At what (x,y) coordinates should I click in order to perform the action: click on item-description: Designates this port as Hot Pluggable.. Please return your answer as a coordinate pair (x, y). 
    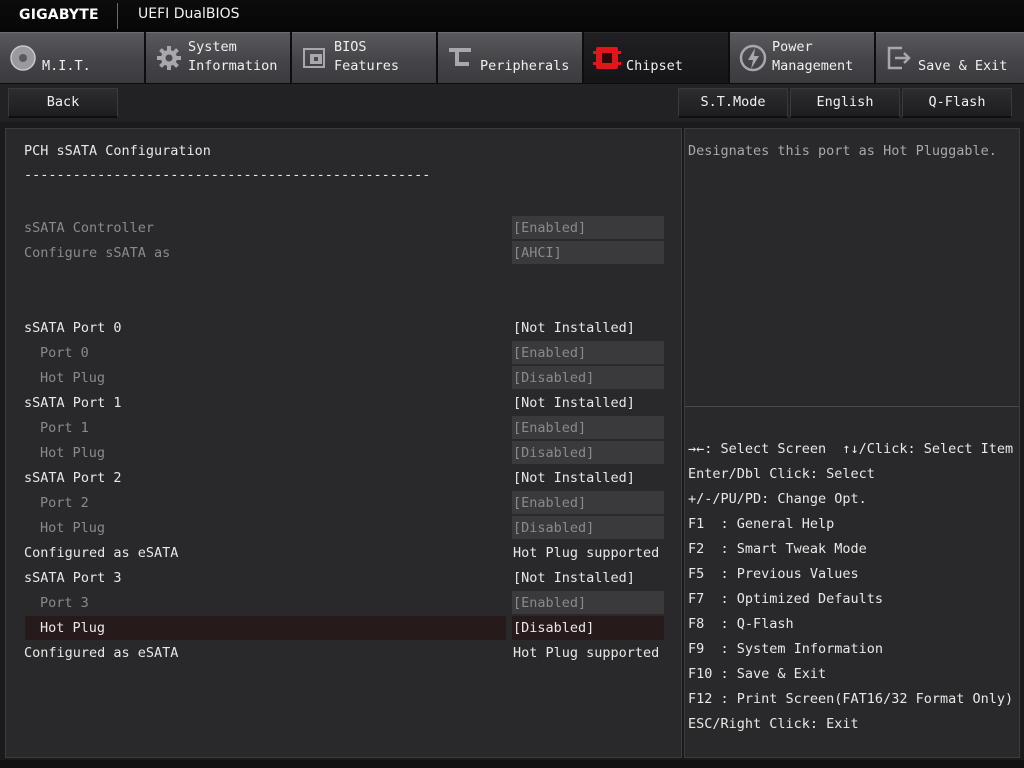
    Looking at the image, I should click on (842, 151).